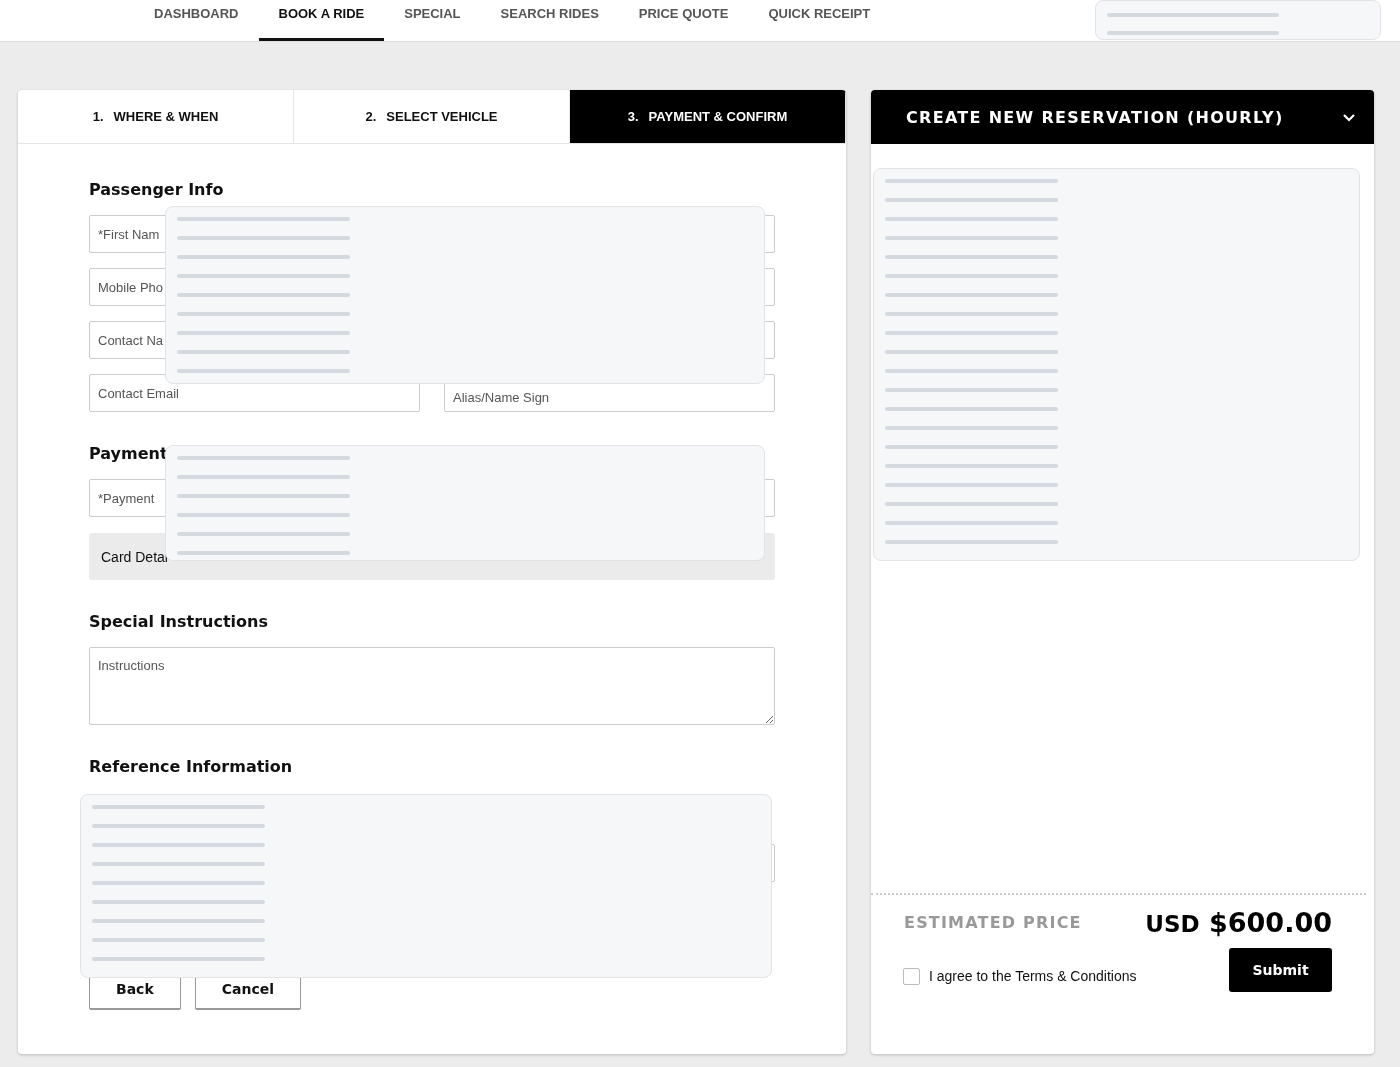 Image resolution: width=1400 pixels, height=1067 pixels. I want to click on estimated-price-label: ESTIMATED PRICE, so click(993, 922).